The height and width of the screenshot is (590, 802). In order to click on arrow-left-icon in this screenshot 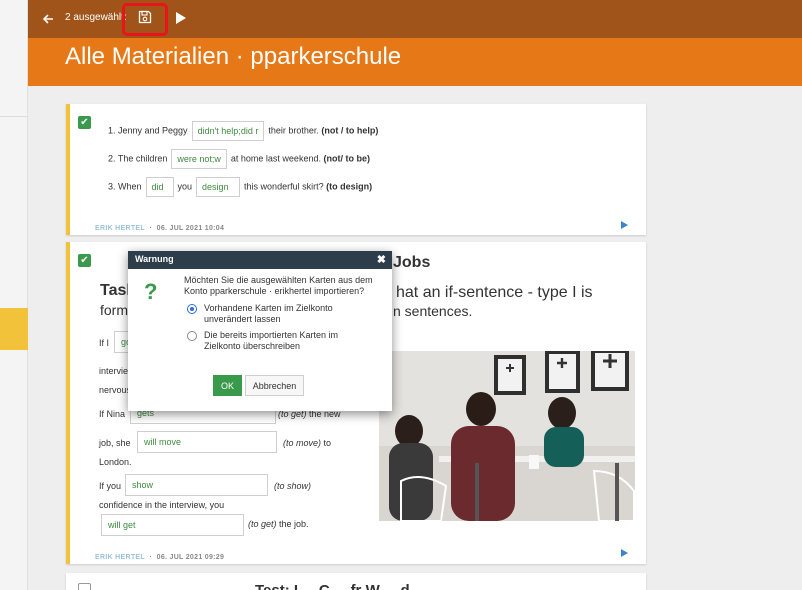, I will do `click(48, 19)`.